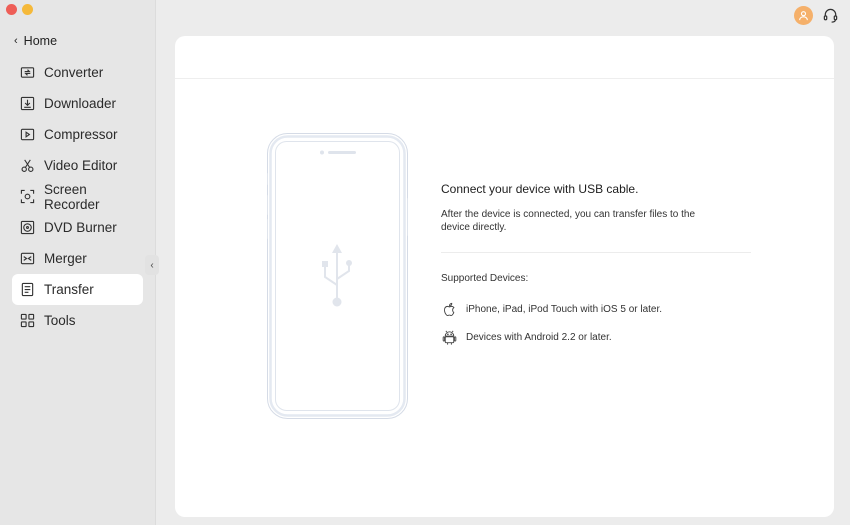 This screenshot has width=850, height=525. What do you see at coordinates (60, 320) in the screenshot?
I see `sidebar-item-label: Tools` at bounding box center [60, 320].